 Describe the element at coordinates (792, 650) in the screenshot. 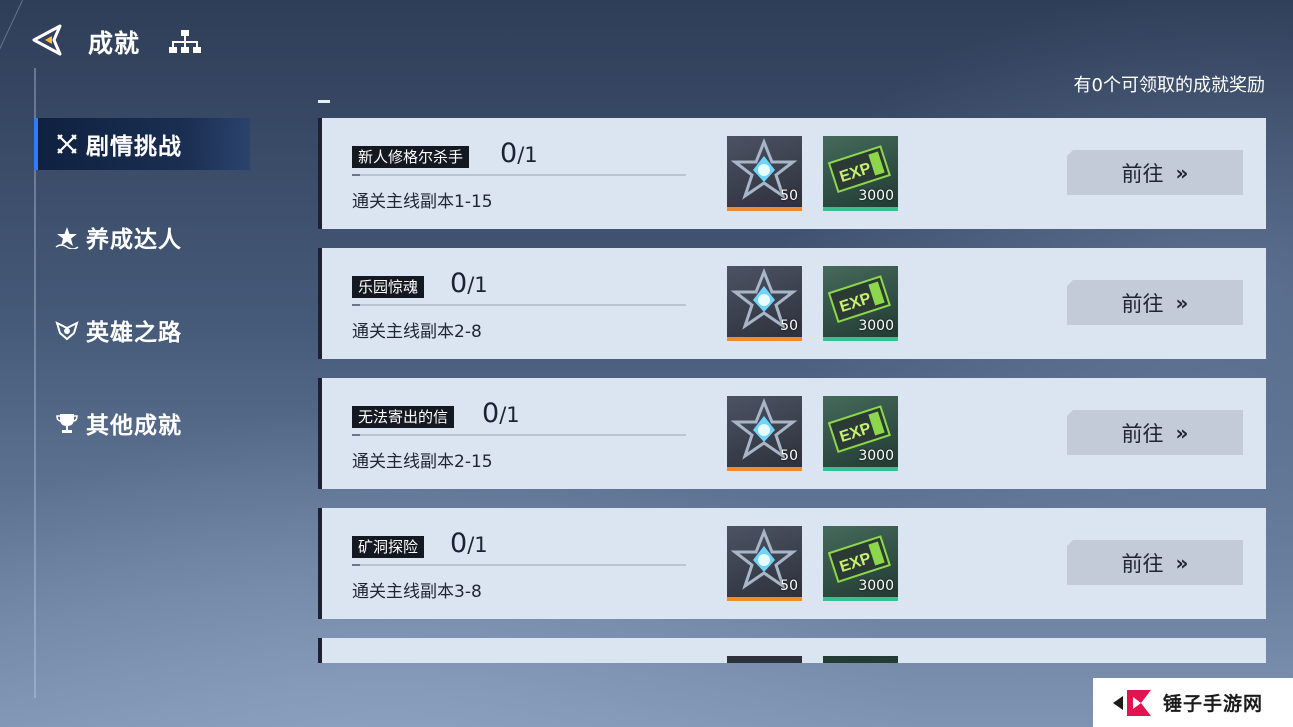

I see `achievement-card-partial` at that location.